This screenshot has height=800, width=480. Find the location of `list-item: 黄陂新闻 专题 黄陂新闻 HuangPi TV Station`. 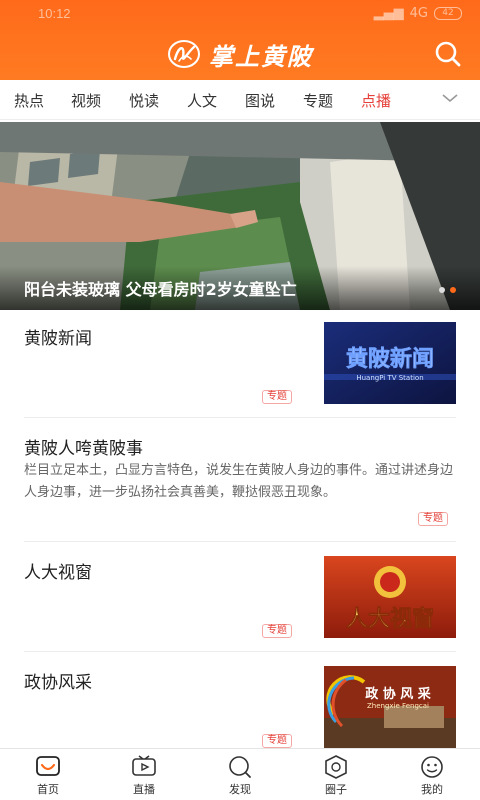

list-item: 黄陂新闻 专题 黄陂新闻 HuangPi TV Station is located at coordinates (240, 364).